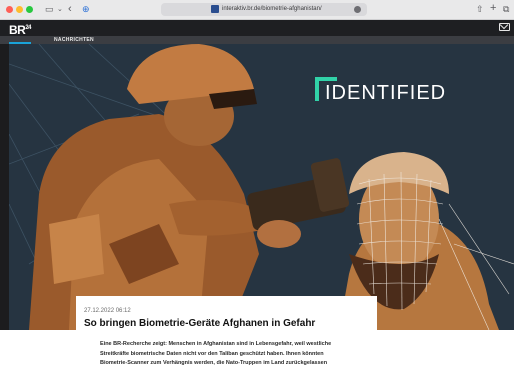 Image resolution: width=514 pixels, height=368 pixels. Describe the element at coordinates (74, 40) in the screenshot. I see `nav-item-nachrichten: NACHRICHTEN` at that location.